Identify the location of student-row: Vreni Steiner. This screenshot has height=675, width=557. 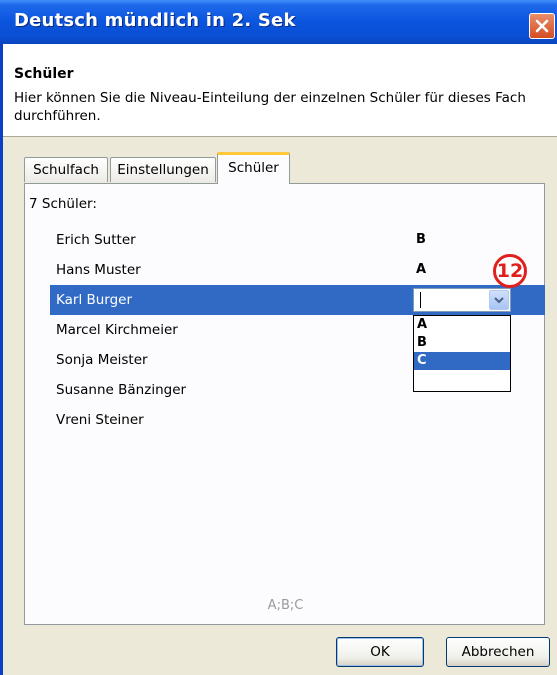
(284, 420).